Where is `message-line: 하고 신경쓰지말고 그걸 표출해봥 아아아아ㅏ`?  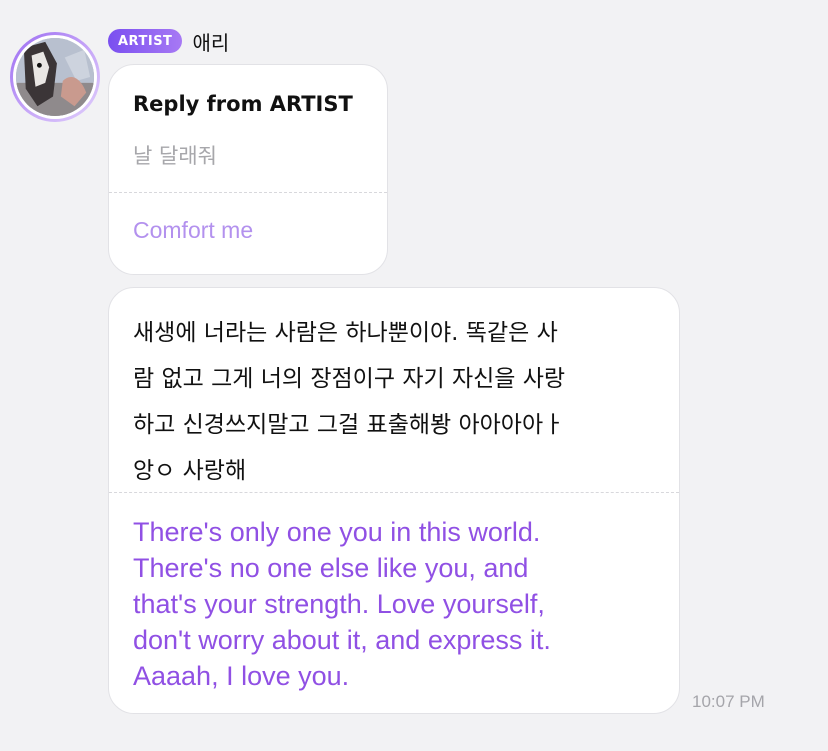
message-line: 하고 신경쓰지말고 그걸 표출해봥 아아아아ㅏ is located at coordinates (349, 425).